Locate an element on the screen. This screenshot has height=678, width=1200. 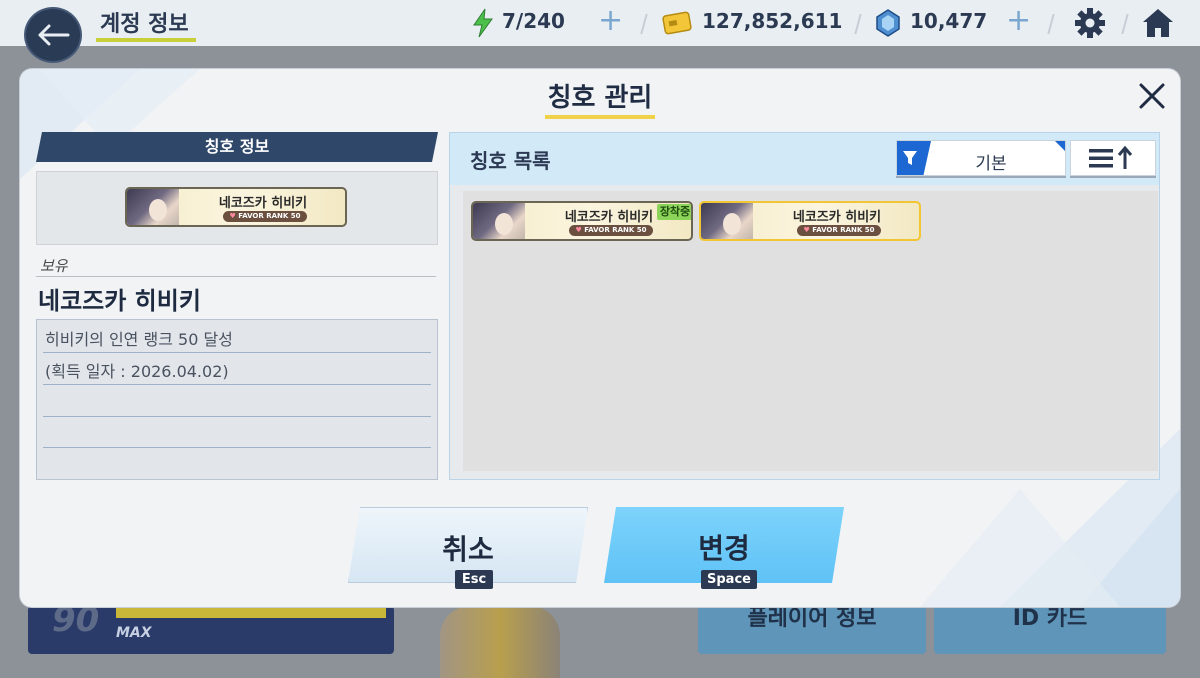
filter-button: 기본 is located at coordinates (981, 158).